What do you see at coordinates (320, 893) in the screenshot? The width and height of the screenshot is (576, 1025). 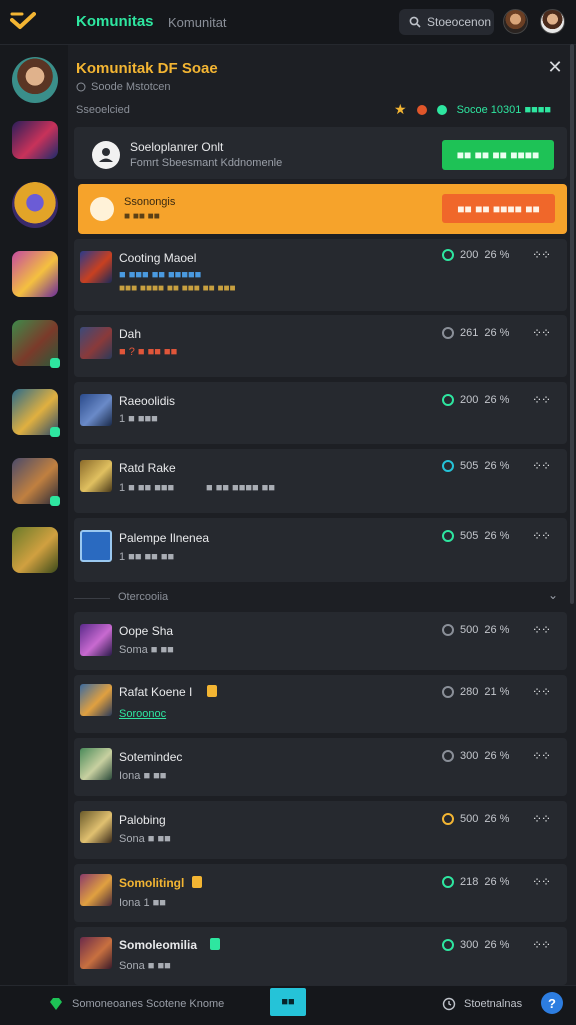 I see `list-item: Somolitingl Iona 1 ■■ 218 26 % ⁘⁘` at bounding box center [320, 893].